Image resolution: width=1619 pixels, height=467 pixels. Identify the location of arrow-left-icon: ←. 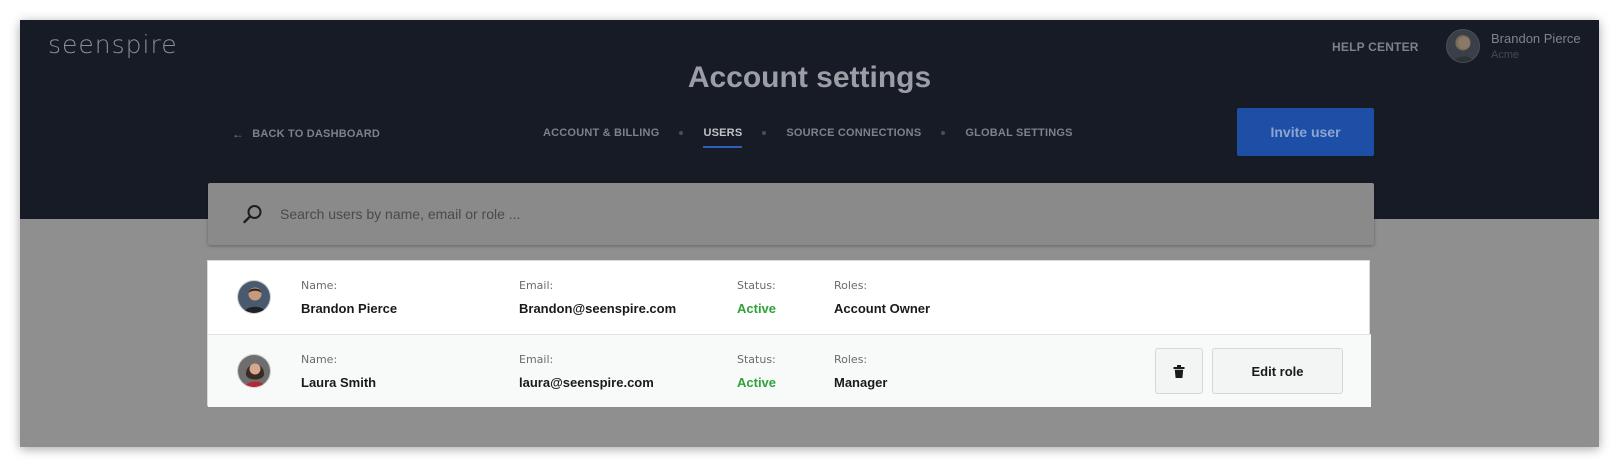
(238, 134).